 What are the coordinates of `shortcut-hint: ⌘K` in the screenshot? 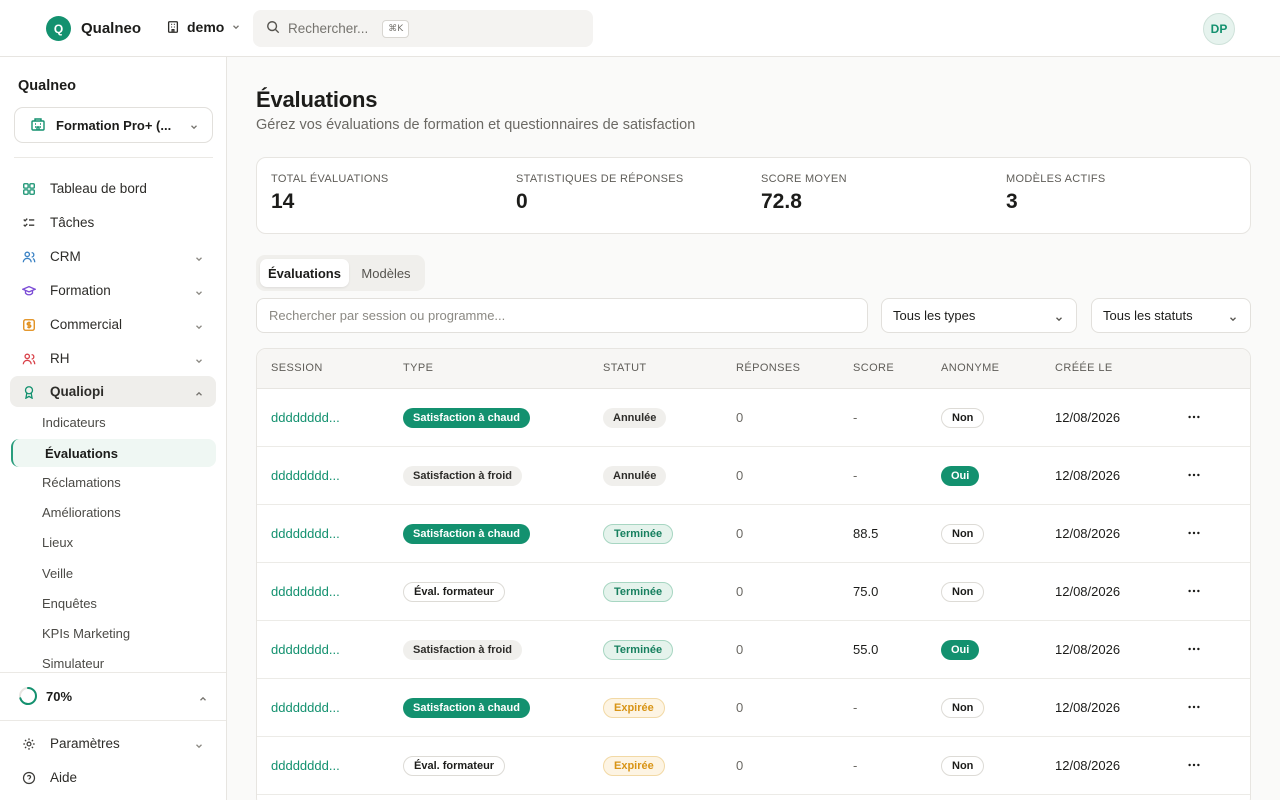 It's located at (396, 28).